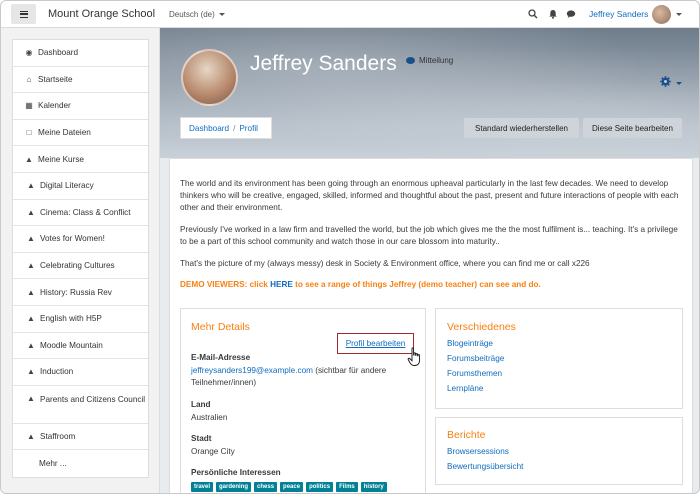 This screenshot has height=494, width=700. Describe the element at coordinates (225, 284) in the screenshot. I see `demo-notice-text: DEMO VIEWERS: click` at that location.